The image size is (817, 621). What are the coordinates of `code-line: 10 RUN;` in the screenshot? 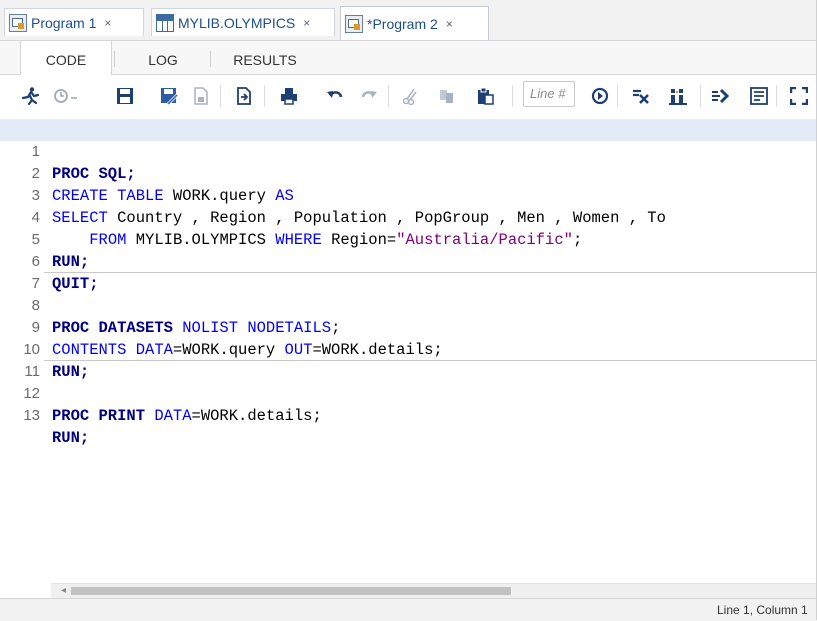 It's located at (408, 349).